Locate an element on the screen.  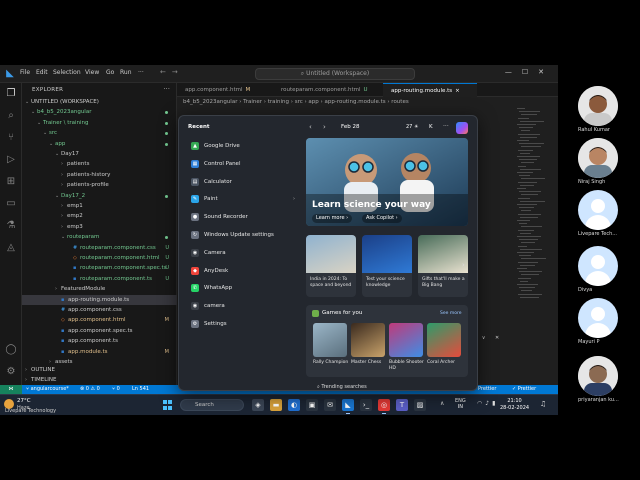
minimap is located at coordinates (533, 208).